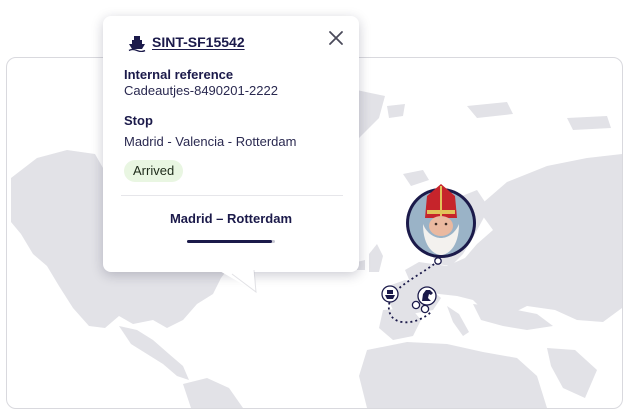 This screenshot has width=626, height=412. What do you see at coordinates (154, 171) in the screenshot?
I see `status-badge: Arrived` at bounding box center [154, 171].